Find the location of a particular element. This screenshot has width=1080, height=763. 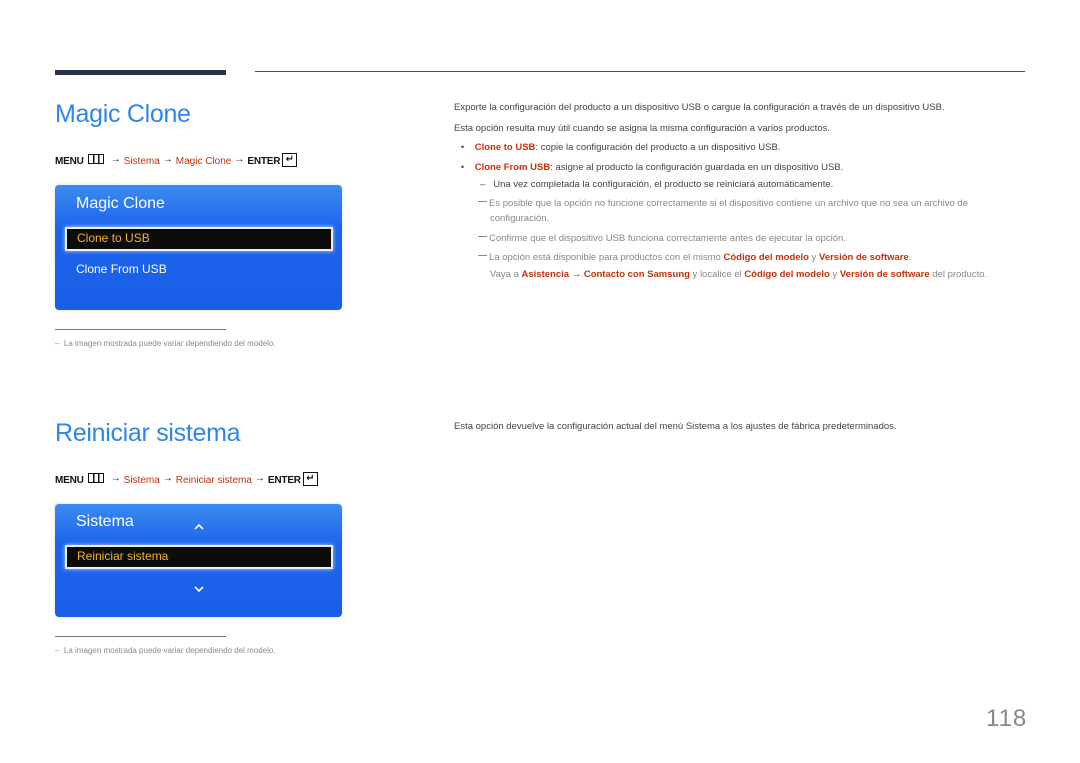

note-unsupported-file-cont: configuración. is located at coordinates (520, 218).